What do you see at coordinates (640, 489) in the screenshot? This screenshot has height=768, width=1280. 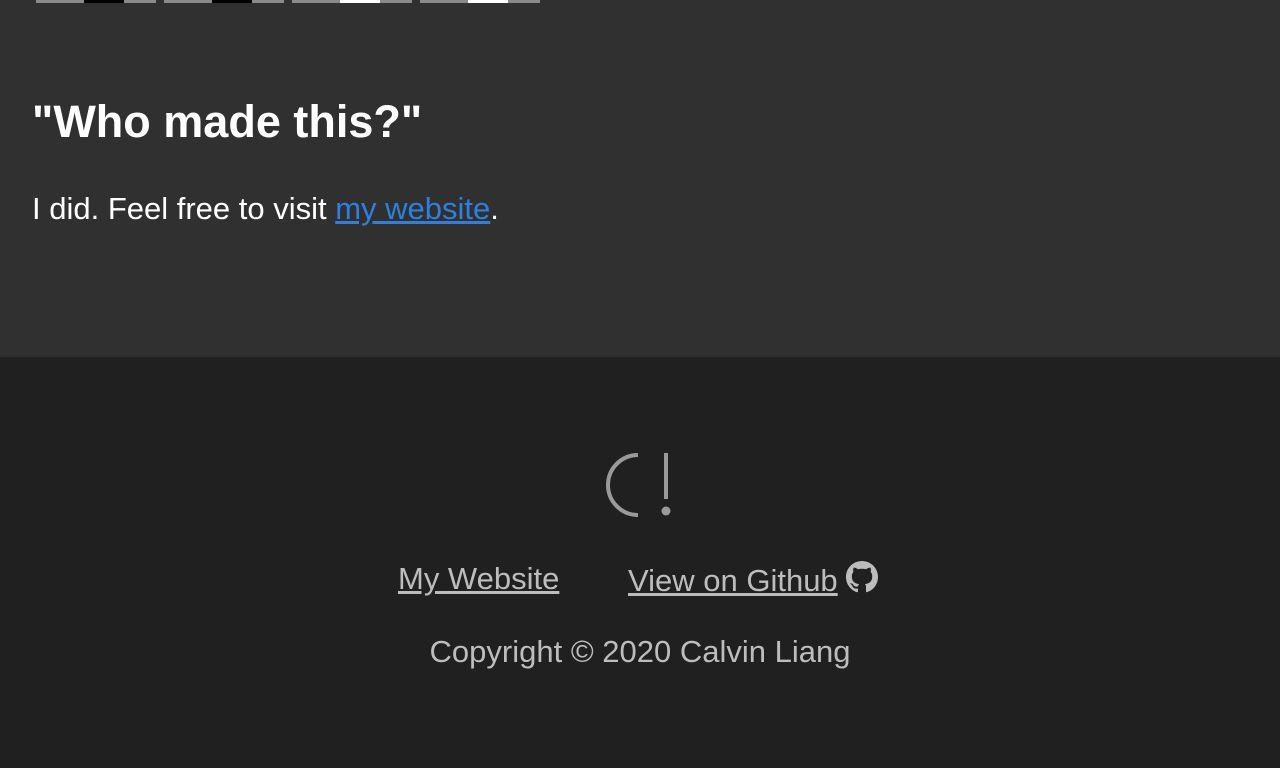 I see `calvin-logo-icon` at bounding box center [640, 489].